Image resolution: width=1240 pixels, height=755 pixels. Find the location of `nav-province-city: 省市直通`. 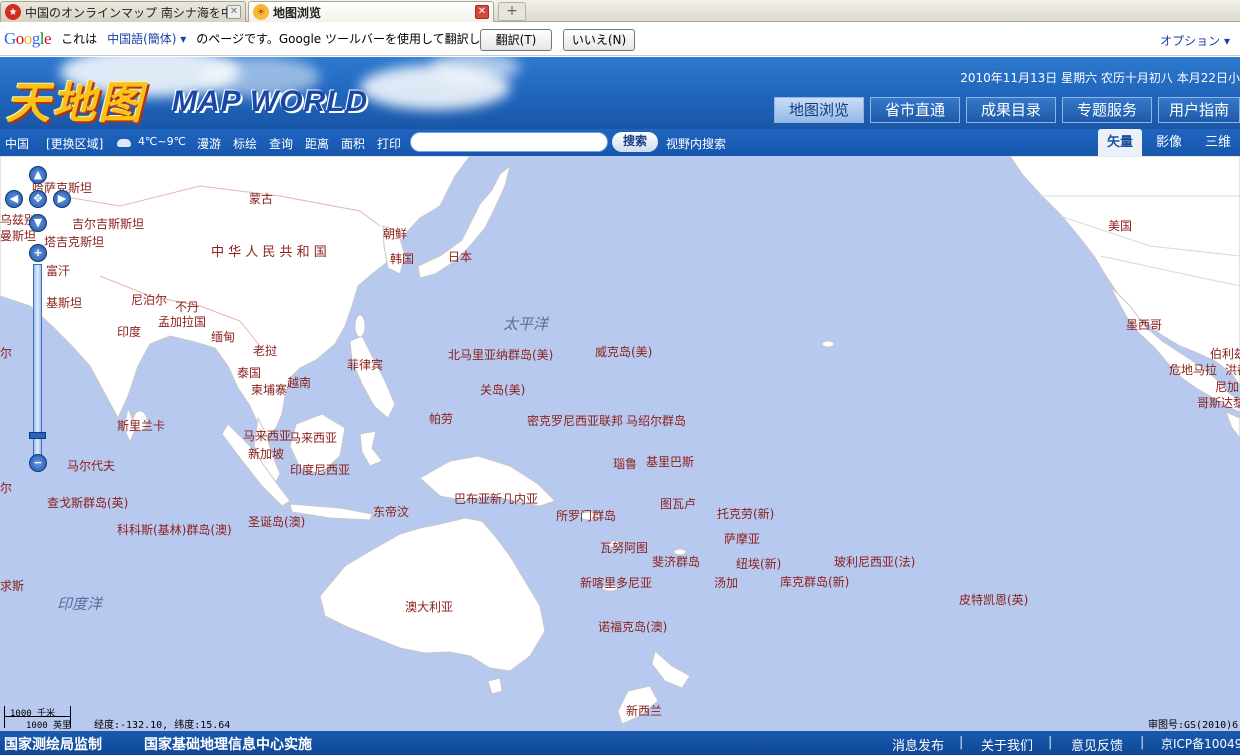

nav-province-city: 省市直通 is located at coordinates (915, 110).